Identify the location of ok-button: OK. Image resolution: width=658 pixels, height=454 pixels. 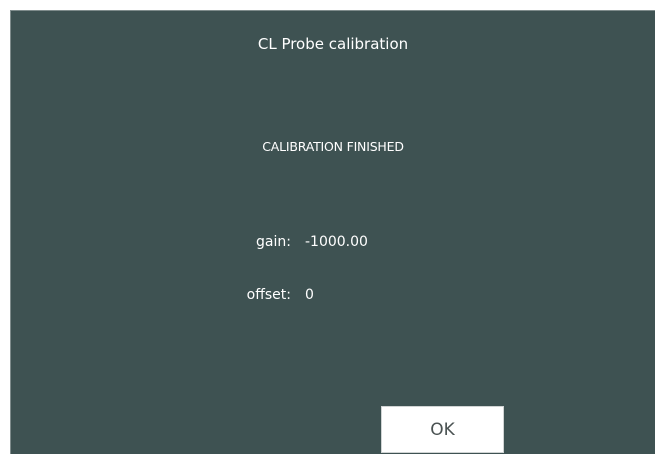
(442, 429).